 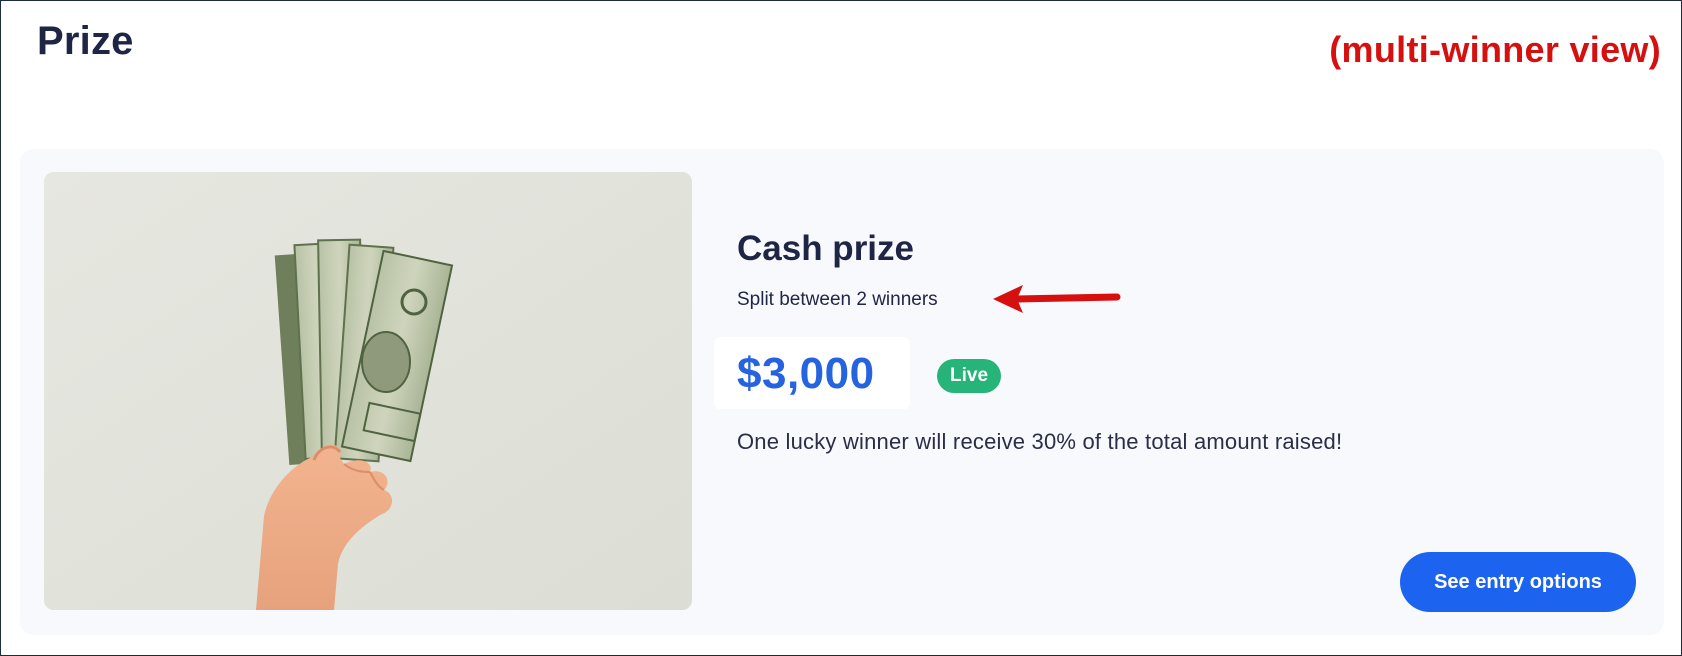 I want to click on status-badge: Live, so click(x=969, y=376).